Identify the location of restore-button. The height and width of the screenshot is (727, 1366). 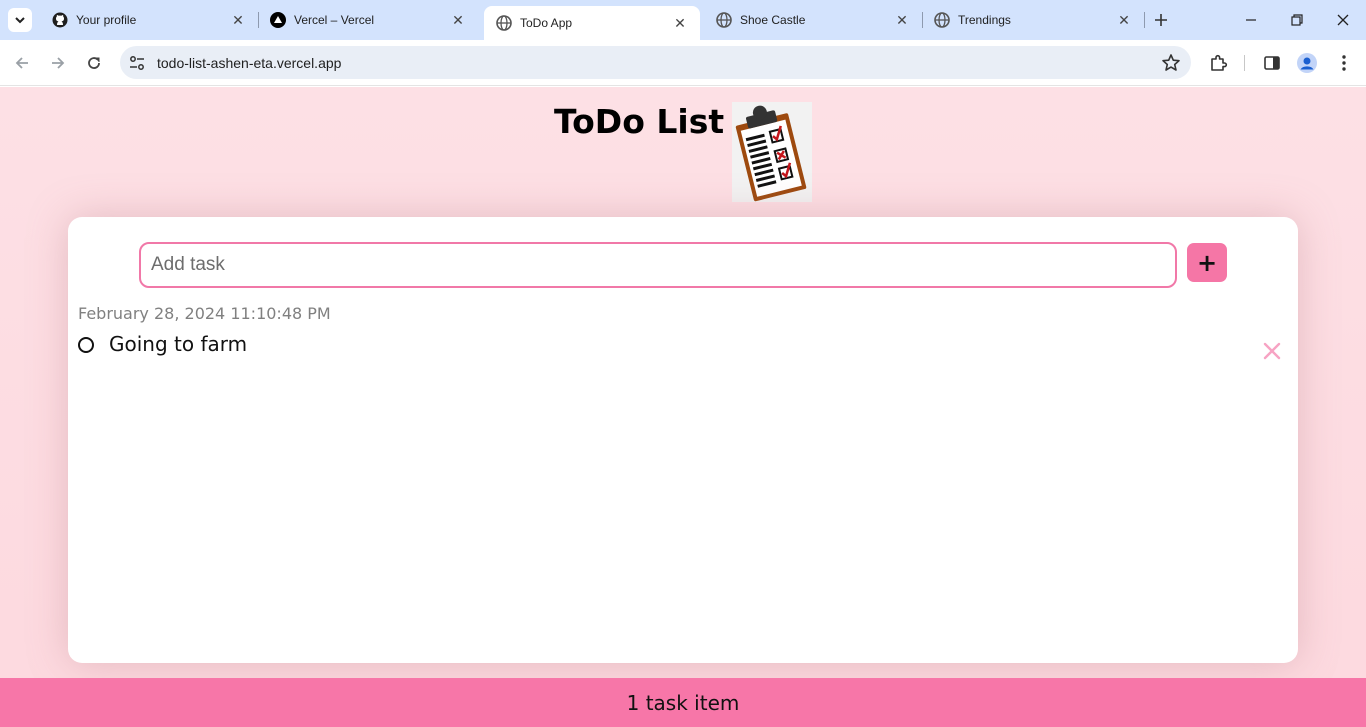
(1297, 20).